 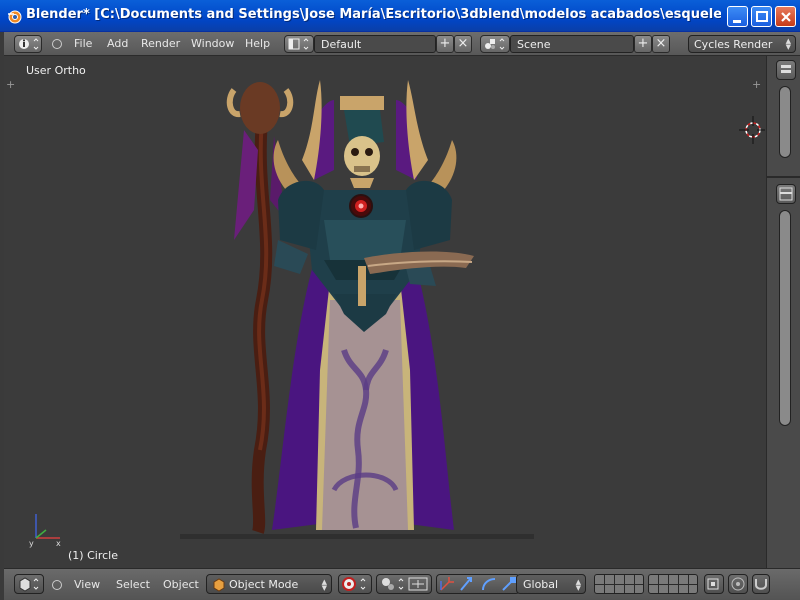 I want to click on active-object-label: (1) Circle, so click(x=93, y=555).